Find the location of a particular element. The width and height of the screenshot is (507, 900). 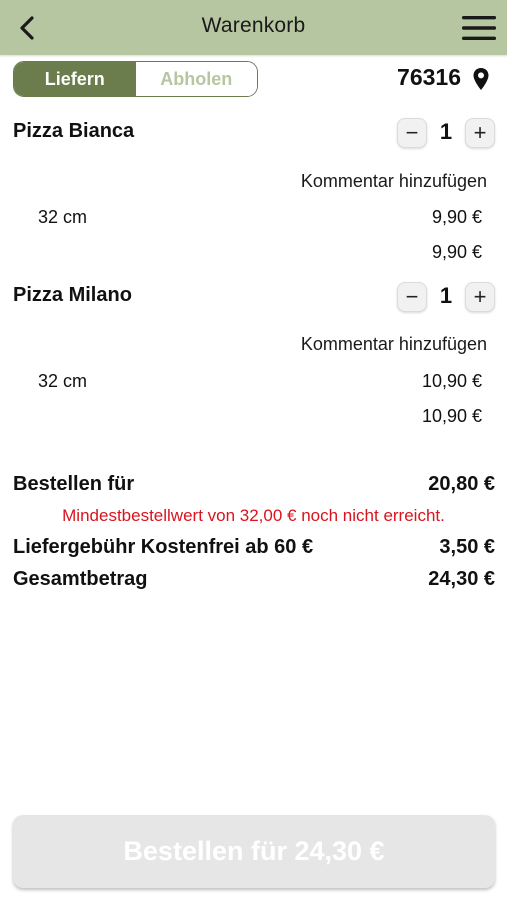

cart-item-name: Pizza Bianca is located at coordinates (74, 131).